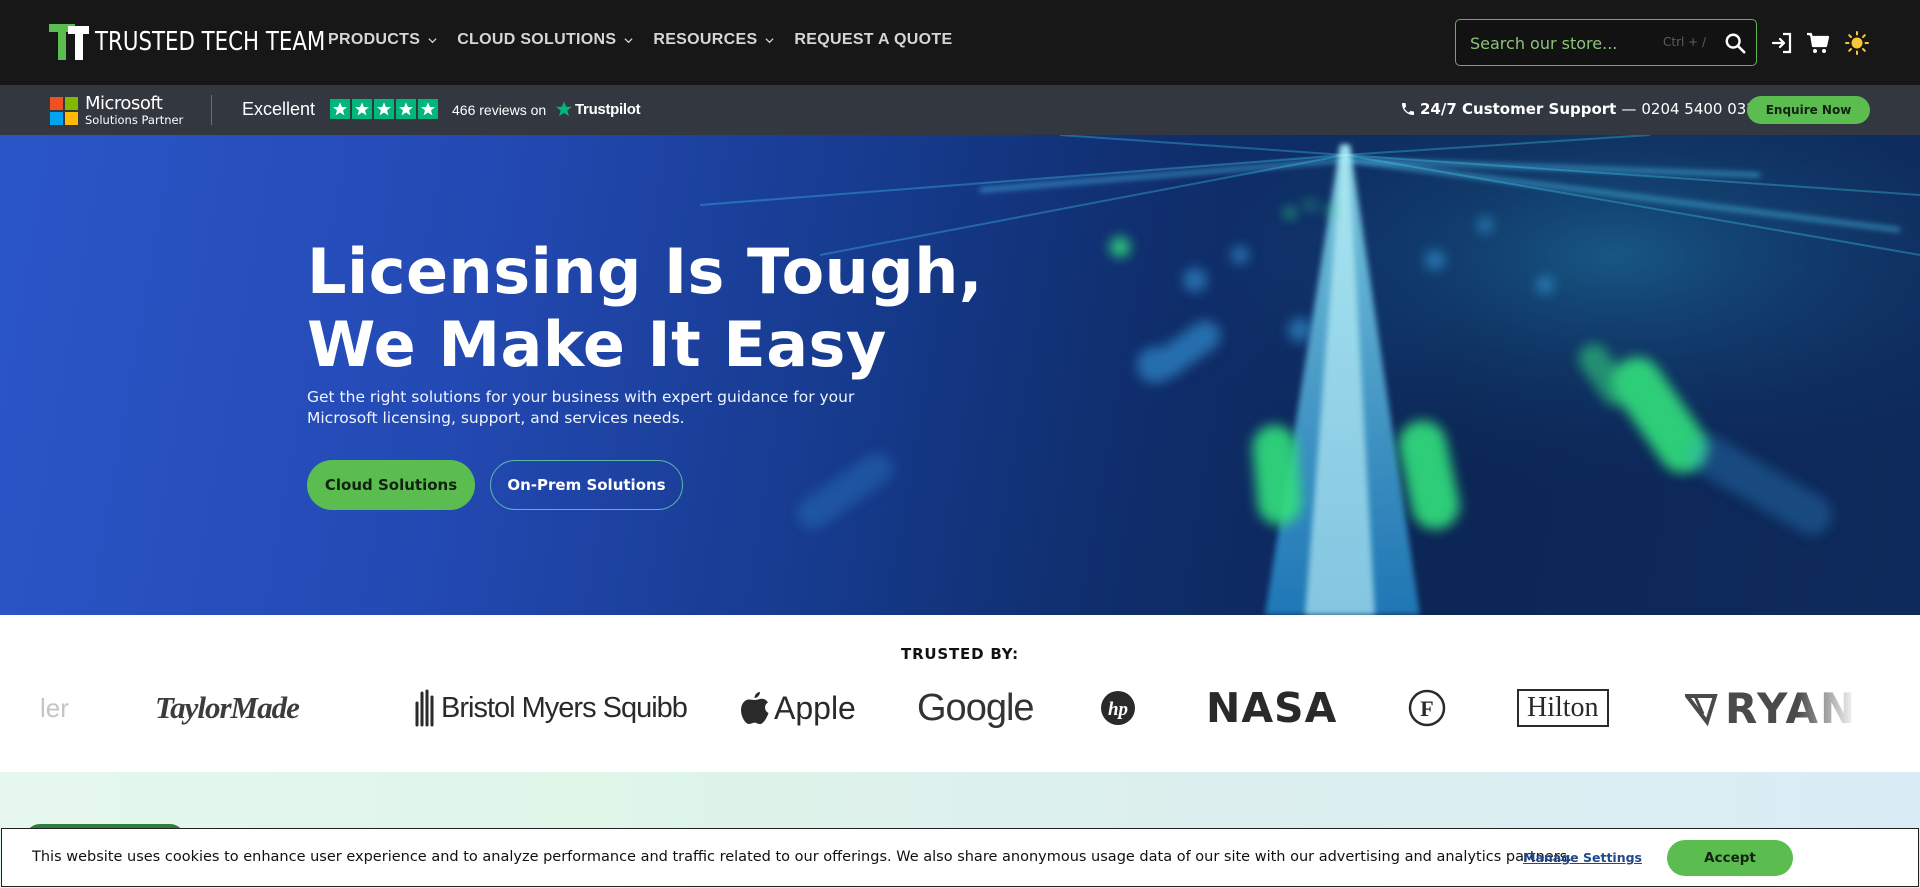  What do you see at coordinates (1857, 43) in the screenshot?
I see `sun-icon` at bounding box center [1857, 43].